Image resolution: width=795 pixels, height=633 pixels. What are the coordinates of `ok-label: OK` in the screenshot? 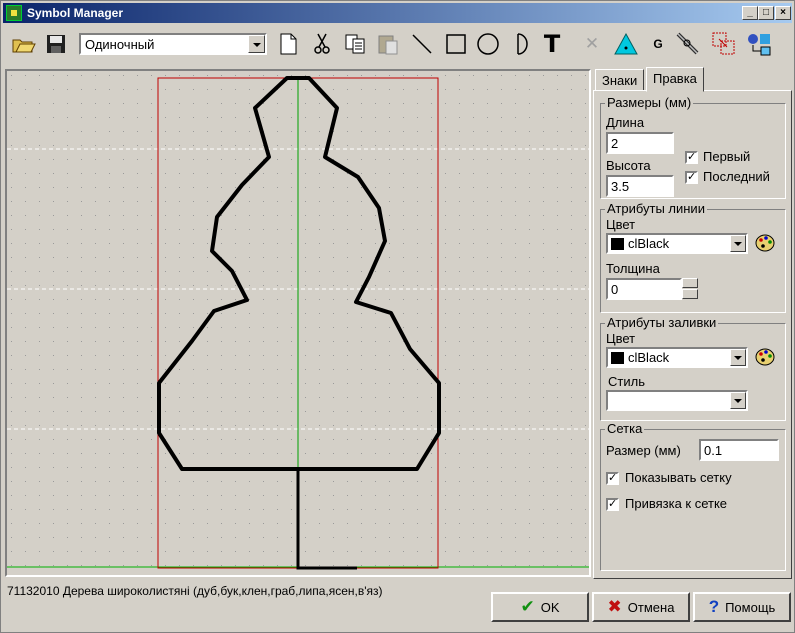 It's located at (550, 607).